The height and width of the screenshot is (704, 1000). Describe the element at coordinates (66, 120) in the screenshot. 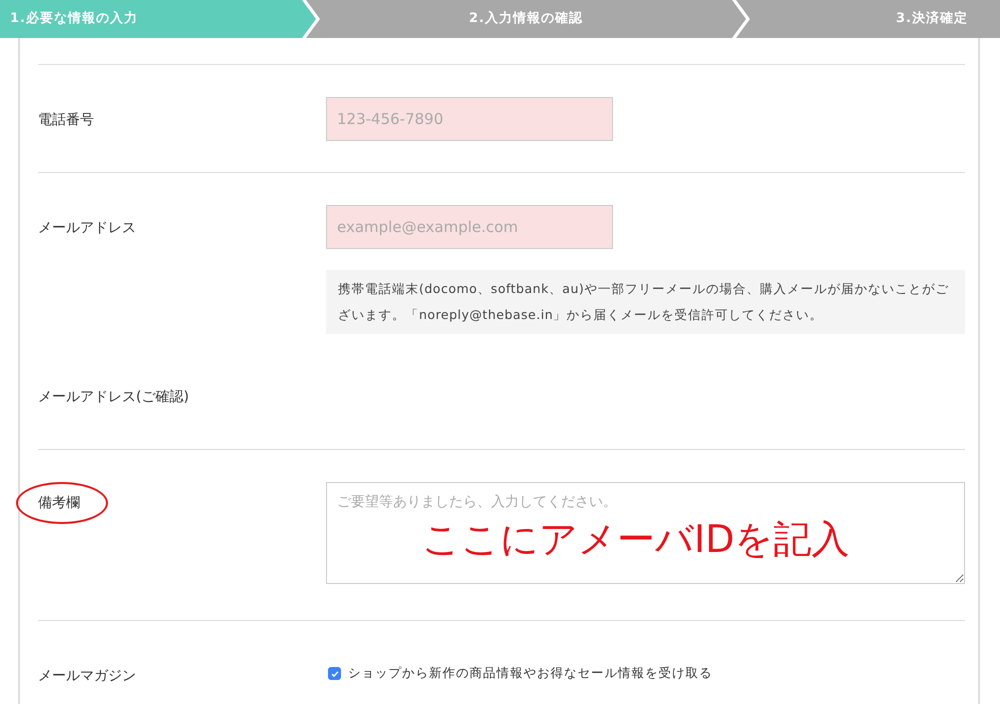

I see `field-label: 電話番号` at that location.